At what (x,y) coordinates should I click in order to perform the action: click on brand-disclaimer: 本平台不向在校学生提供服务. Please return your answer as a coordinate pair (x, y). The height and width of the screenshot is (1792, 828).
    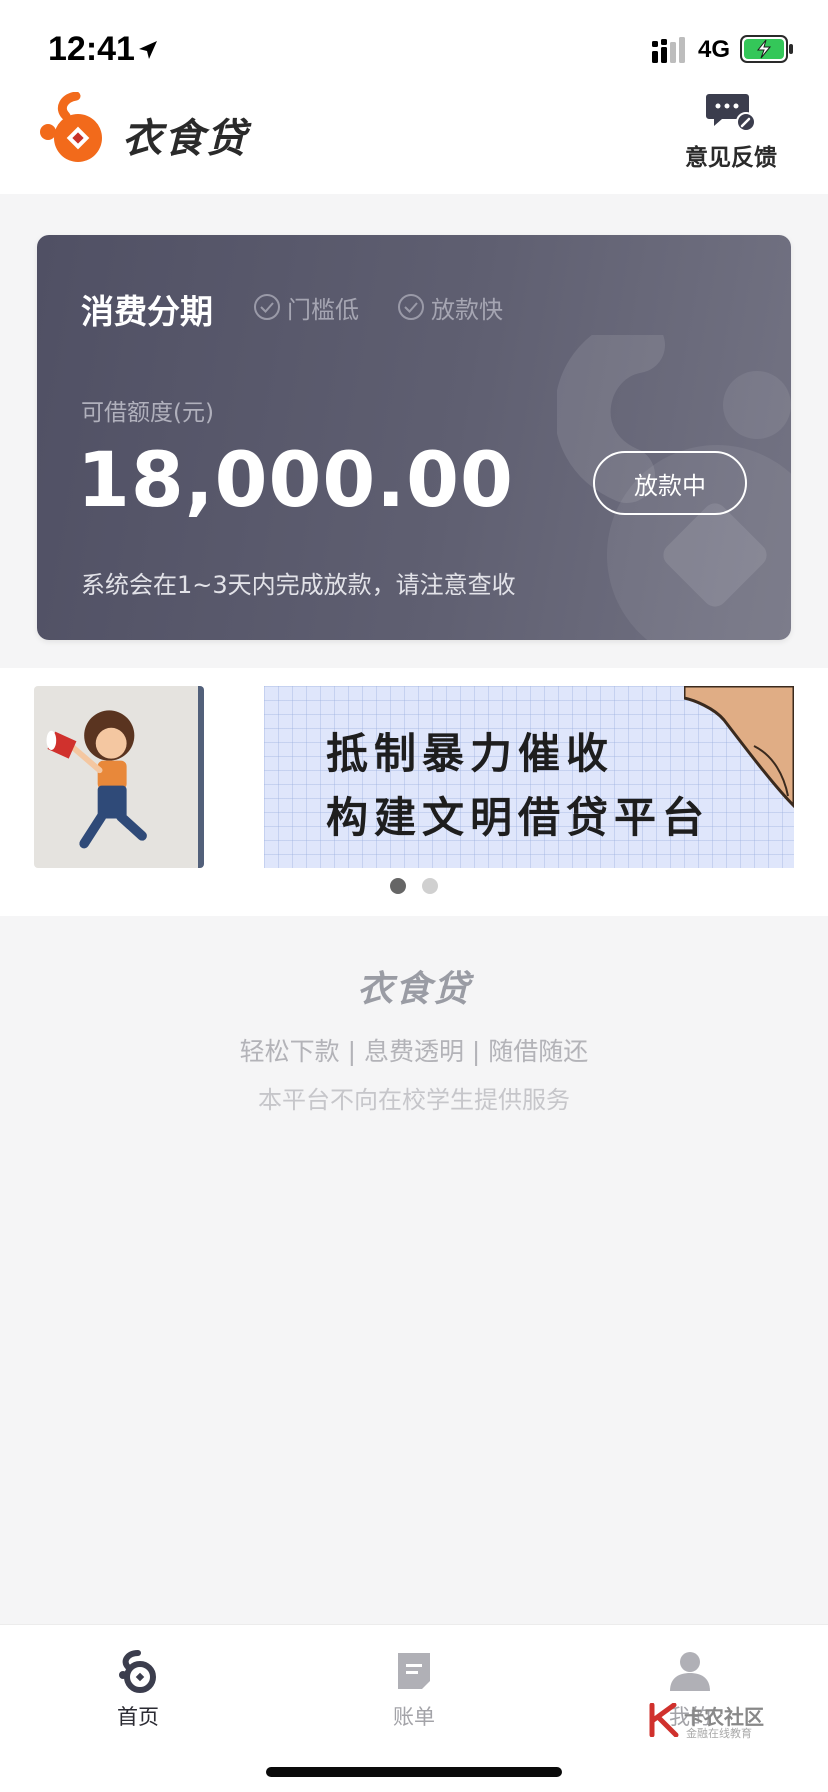
    Looking at the image, I should click on (414, 1100).